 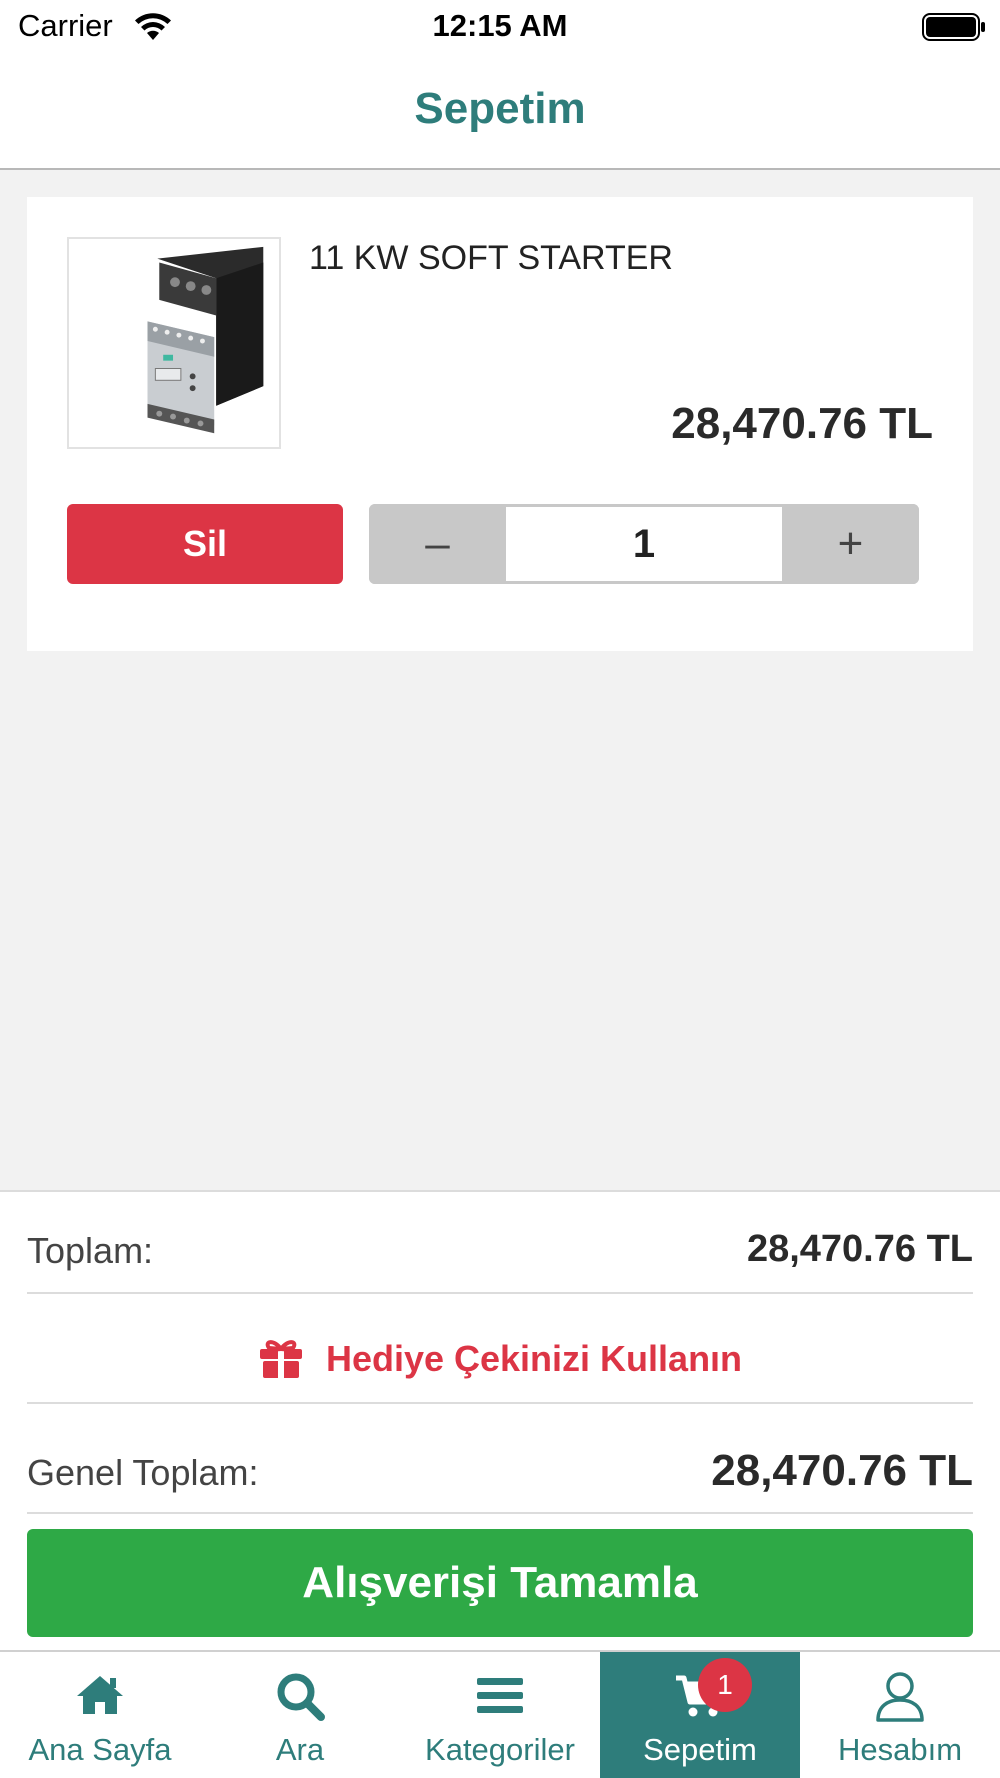 What do you see at coordinates (850, 544) in the screenshot?
I see `increase-quantity-button: +` at bounding box center [850, 544].